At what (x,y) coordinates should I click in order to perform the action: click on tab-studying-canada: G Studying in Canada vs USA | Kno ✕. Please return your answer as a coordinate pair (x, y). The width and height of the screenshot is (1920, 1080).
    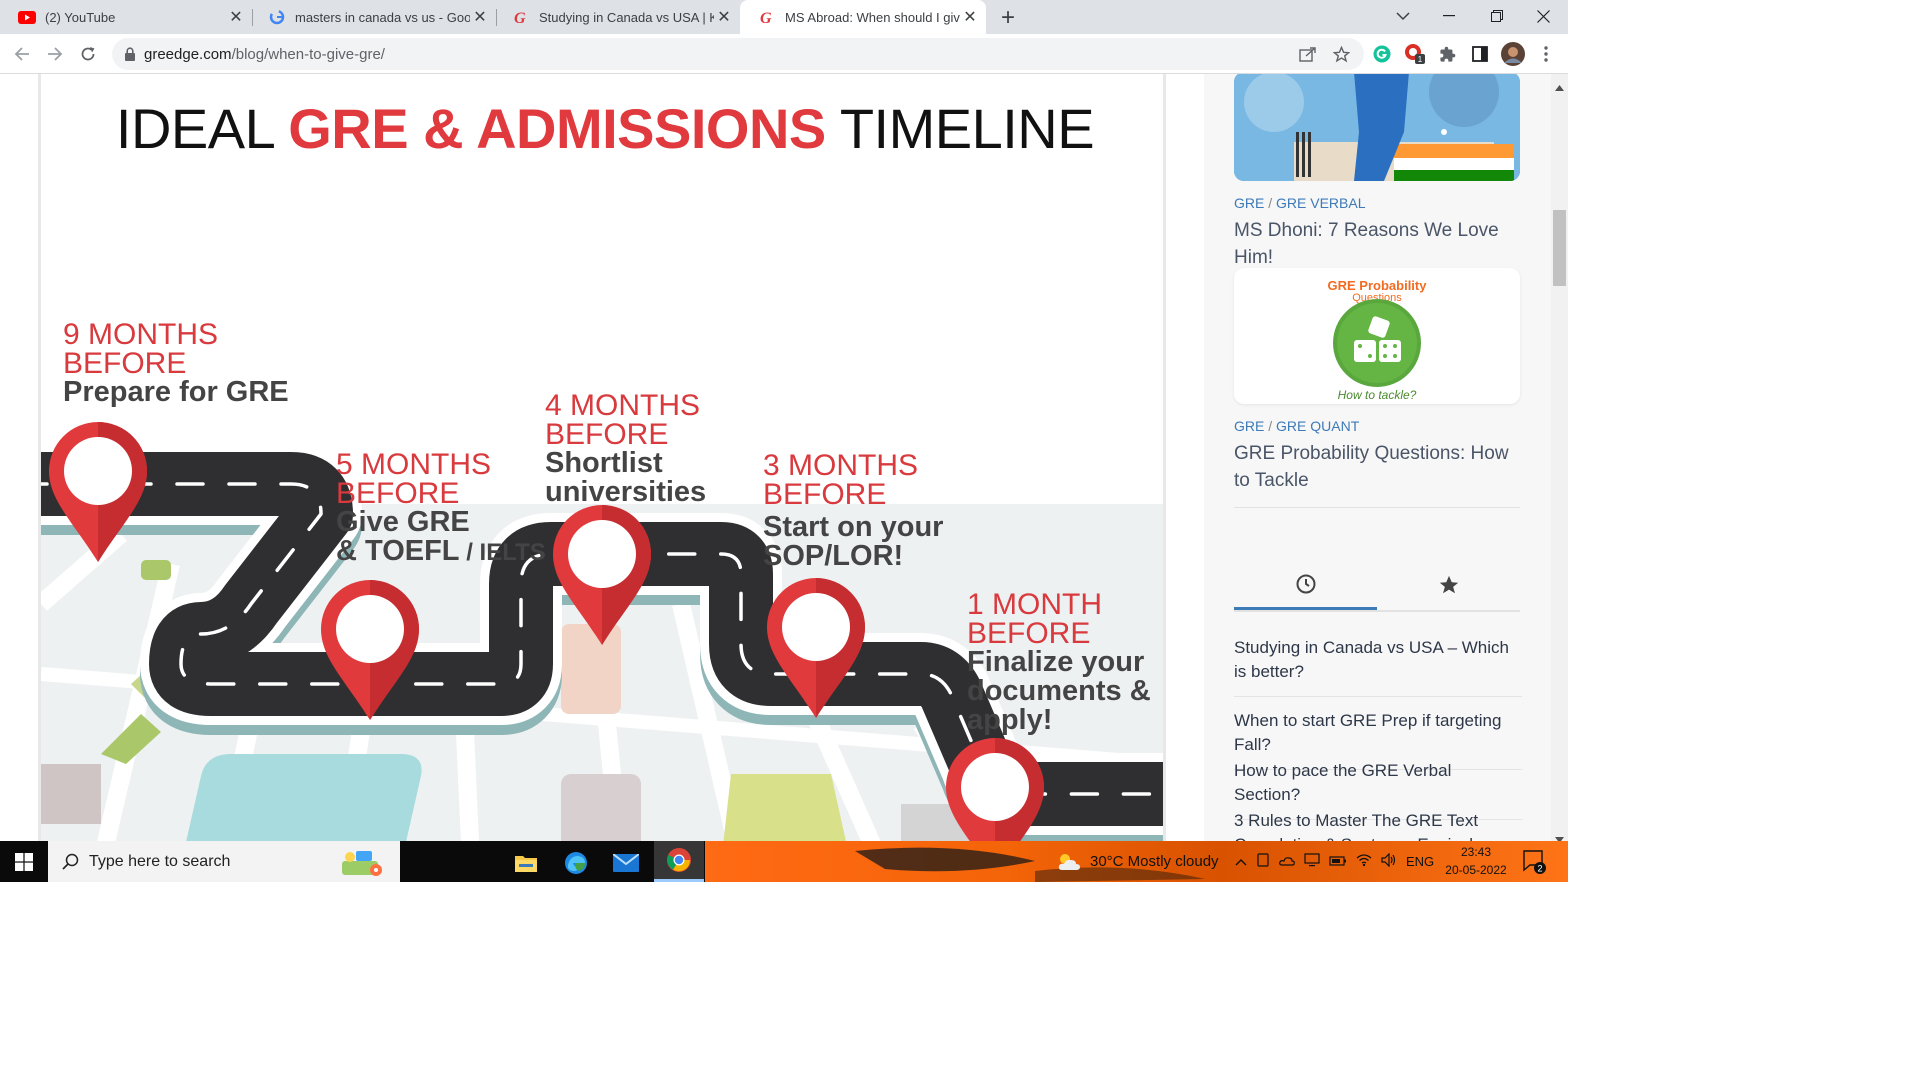
    Looking at the image, I should click on (617, 17).